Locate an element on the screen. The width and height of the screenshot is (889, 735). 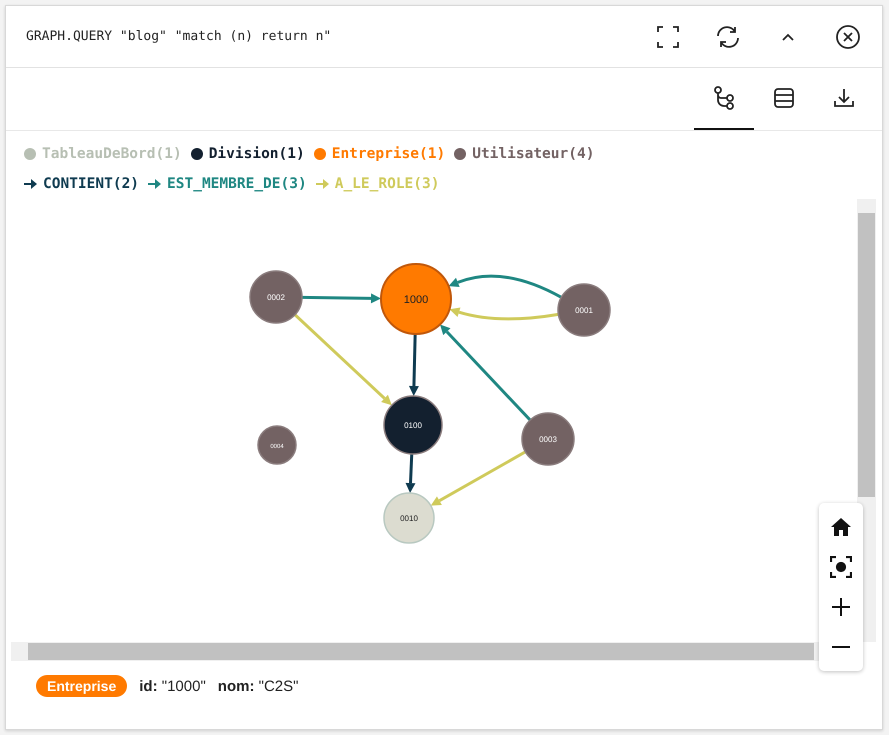
legend-label: Division(1) is located at coordinates (256, 154).